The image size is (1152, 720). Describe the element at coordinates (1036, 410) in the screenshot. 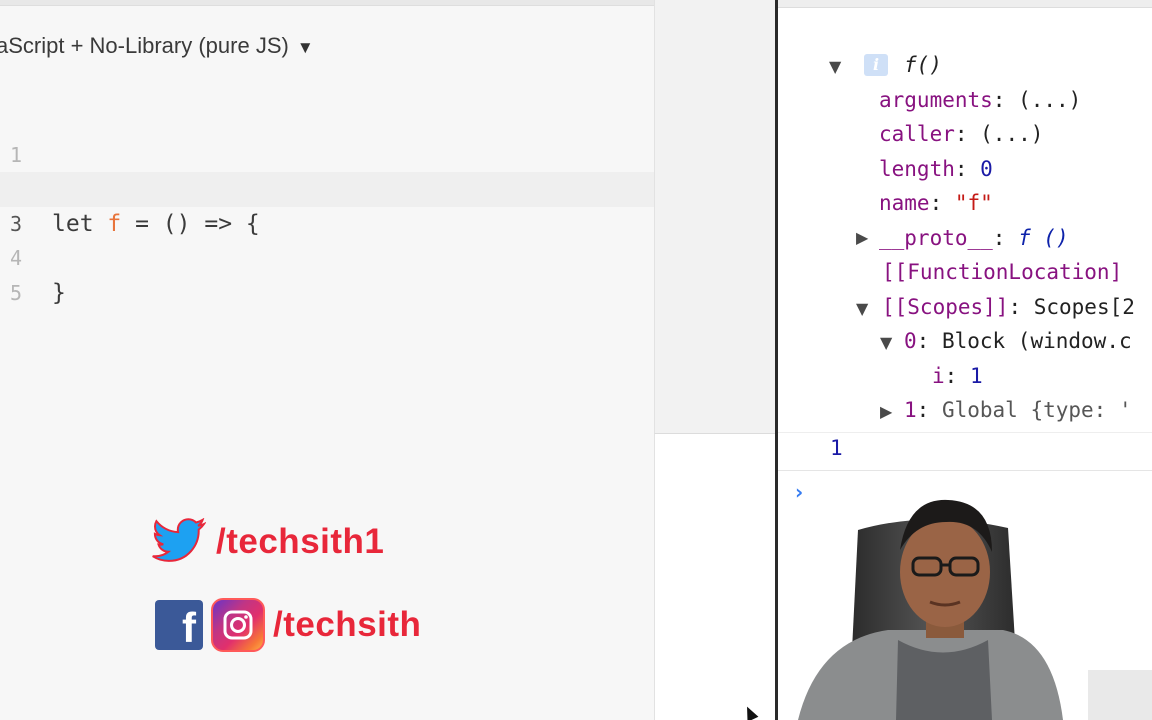

I see `scope-value: Global {type: '` at that location.